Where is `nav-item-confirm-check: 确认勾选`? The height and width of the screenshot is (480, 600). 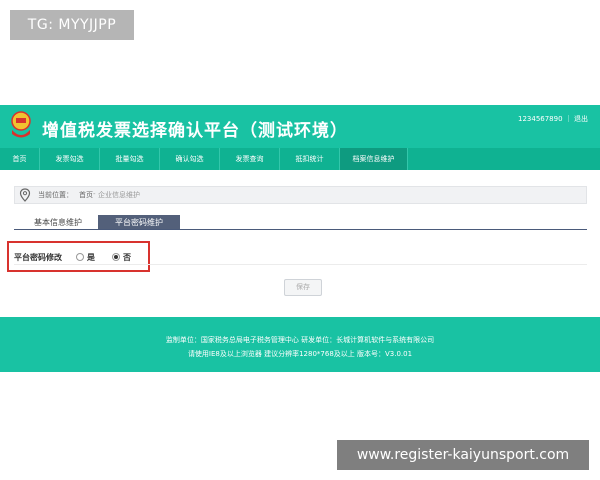
nav-item-confirm-check: 确认勾选 is located at coordinates (190, 159).